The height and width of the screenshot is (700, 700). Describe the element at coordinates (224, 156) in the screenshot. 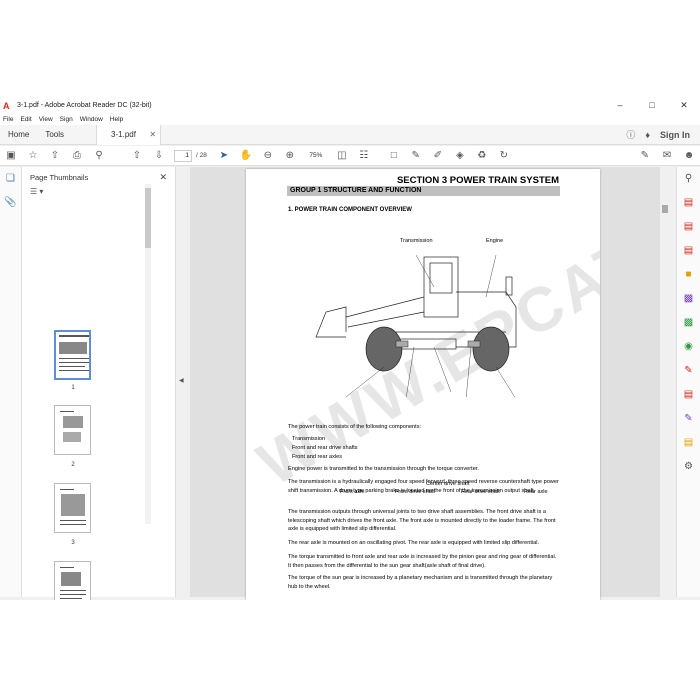

I see `select-cursor-icon: ➤` at that location.